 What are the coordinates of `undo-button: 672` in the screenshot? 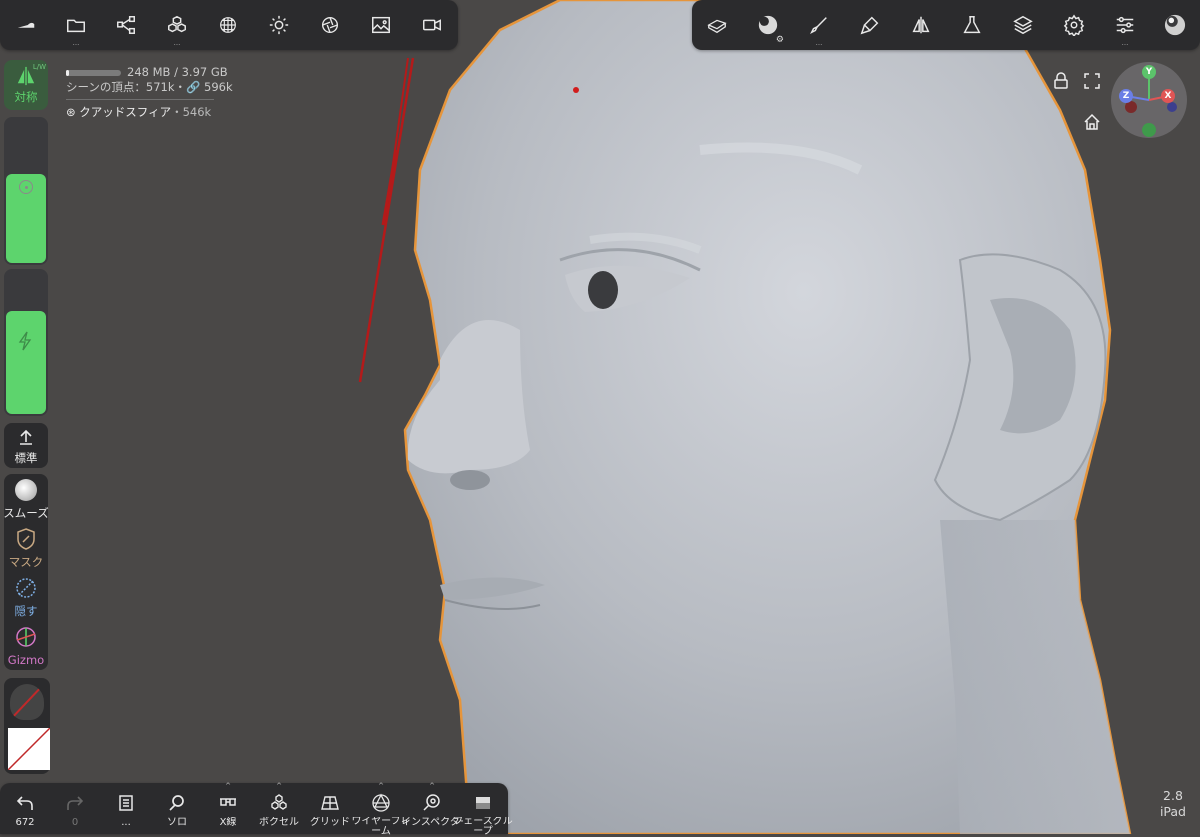 It's located at (25, 808).